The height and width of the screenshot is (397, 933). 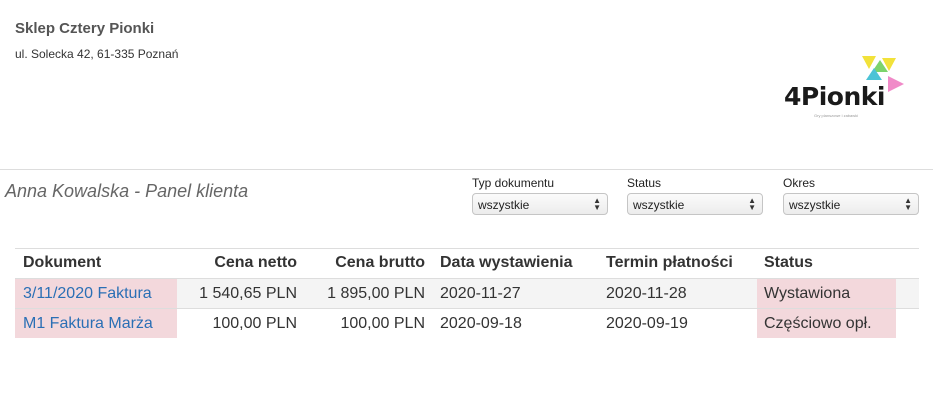 I want to click on filter-status-value: wszystkie, so click(x=659, y=205).